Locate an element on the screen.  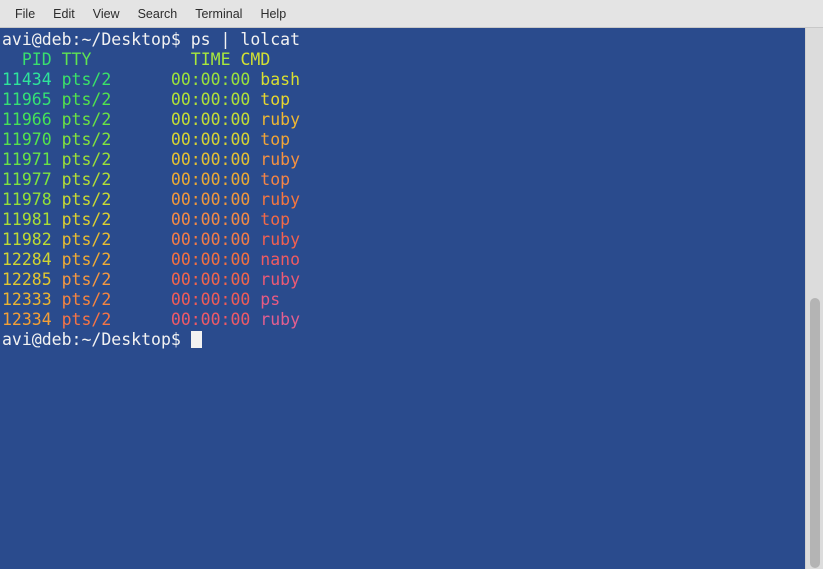
process-pid: 11966 is located at coordinates (27, 119).